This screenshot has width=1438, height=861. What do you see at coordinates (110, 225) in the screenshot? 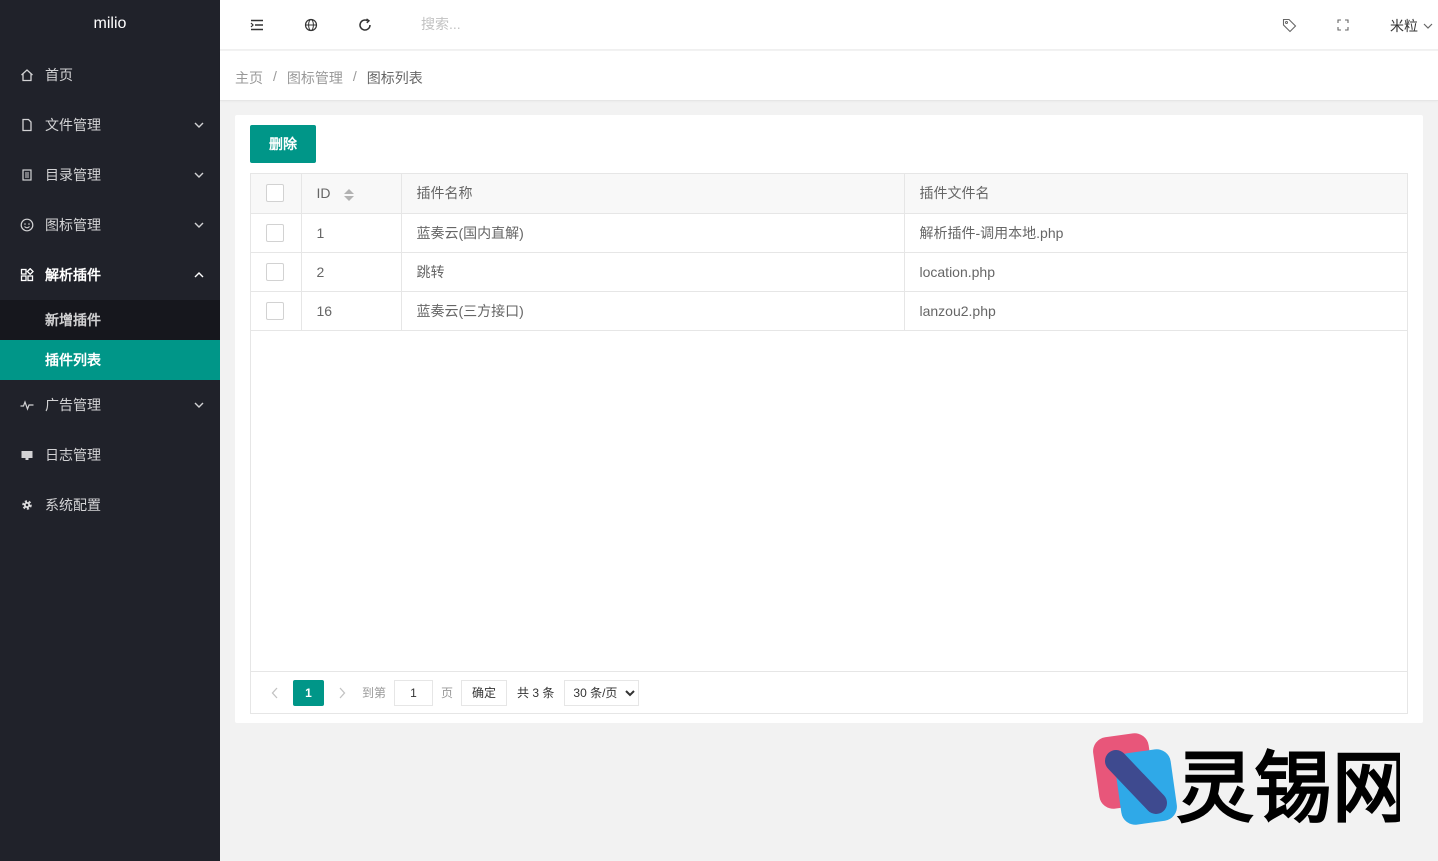
I see `sidebar-item-icons: 图标管理` at bounding box center [110, 225].